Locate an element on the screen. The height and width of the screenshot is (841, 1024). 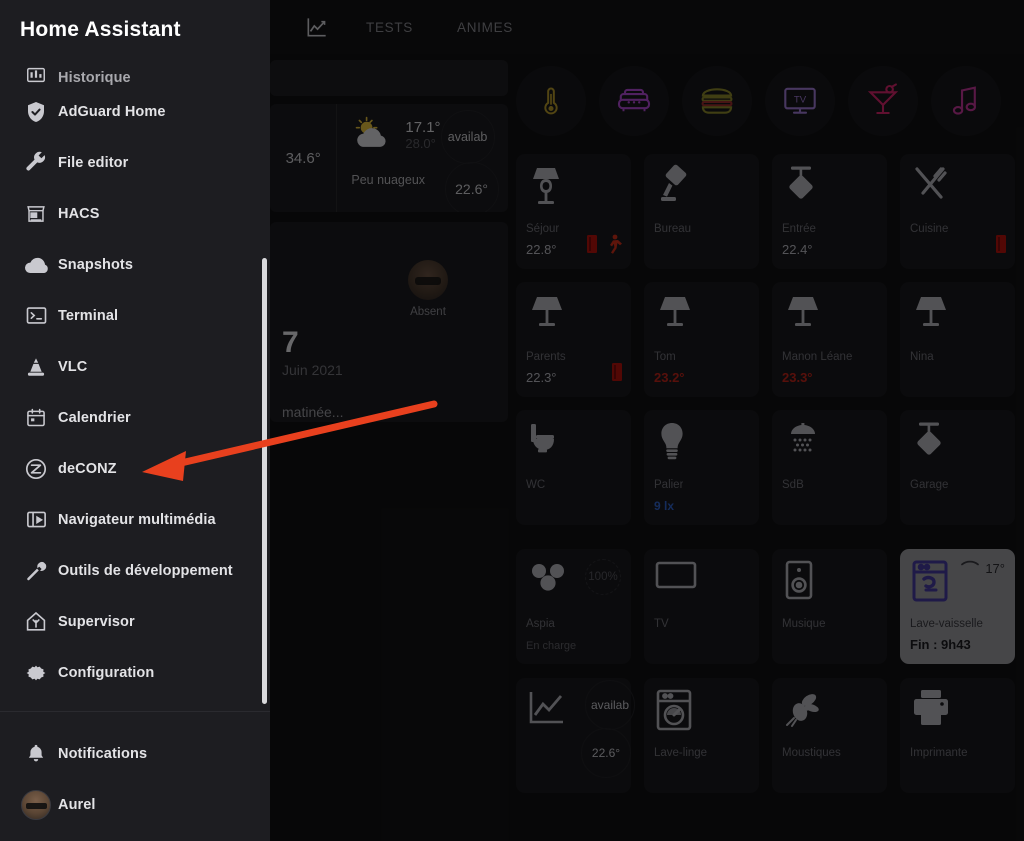
person-entity: Absent is located at coordinates (428, 289).